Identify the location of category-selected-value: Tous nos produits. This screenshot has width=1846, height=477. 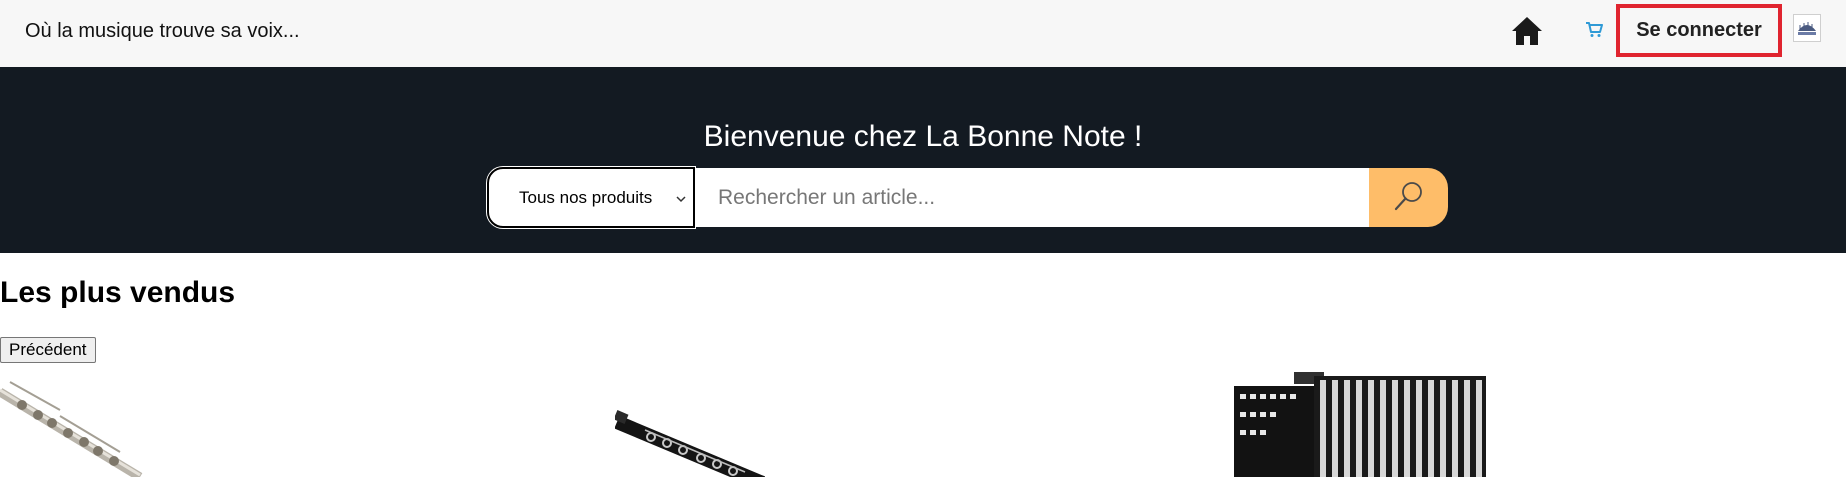
(586, 197).